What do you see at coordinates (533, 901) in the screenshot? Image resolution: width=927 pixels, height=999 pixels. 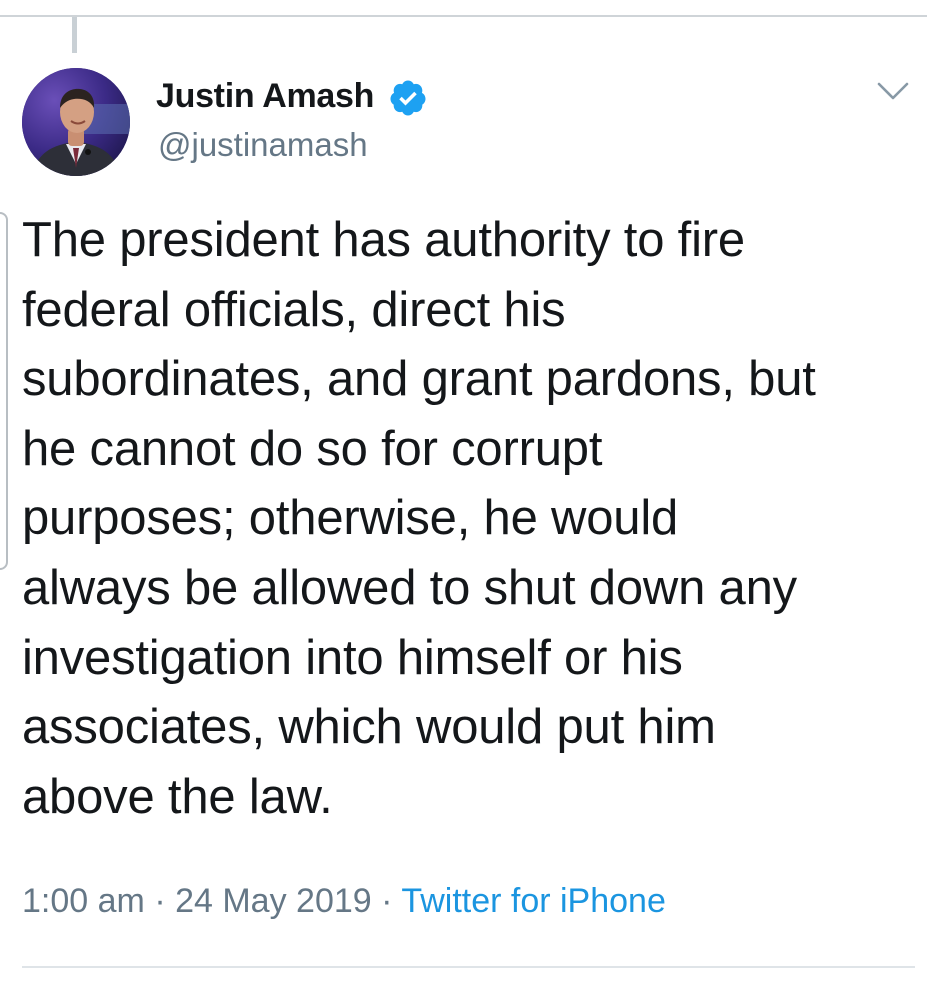 I see `tweet-source-link: Twitter for iPhone` at bounding box center [533, 901].